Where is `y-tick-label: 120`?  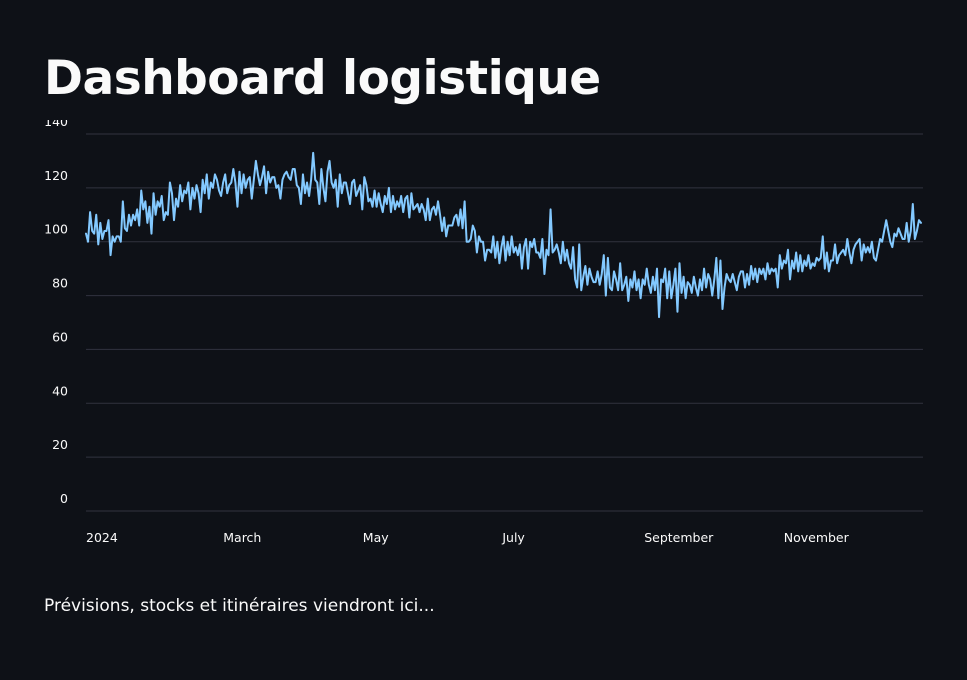 y-tick-label: 120 is located at coordinates (56, 175).